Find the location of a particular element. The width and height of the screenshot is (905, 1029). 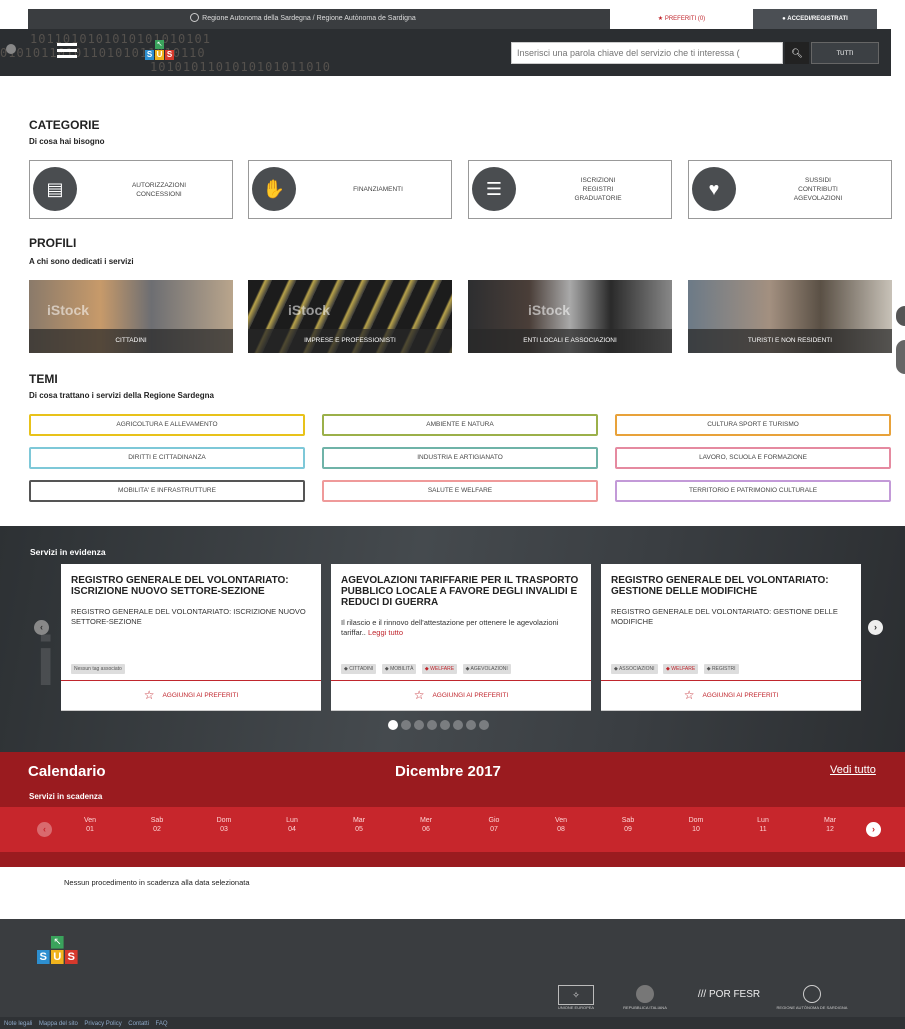

card-tags: ◆ ASSOCIAZIONI ◆ WELFARE ◆ REGISTRI is located at coordinates (731, 668).